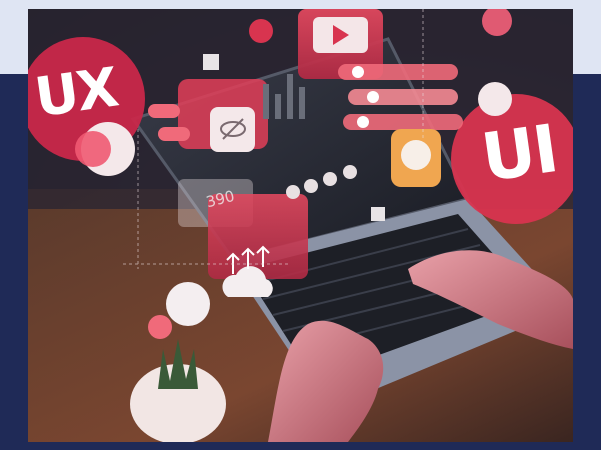 Image resolution: width=601 pixels, height=450 pixels. I want to click on left-white-circle, so click(188, 304).